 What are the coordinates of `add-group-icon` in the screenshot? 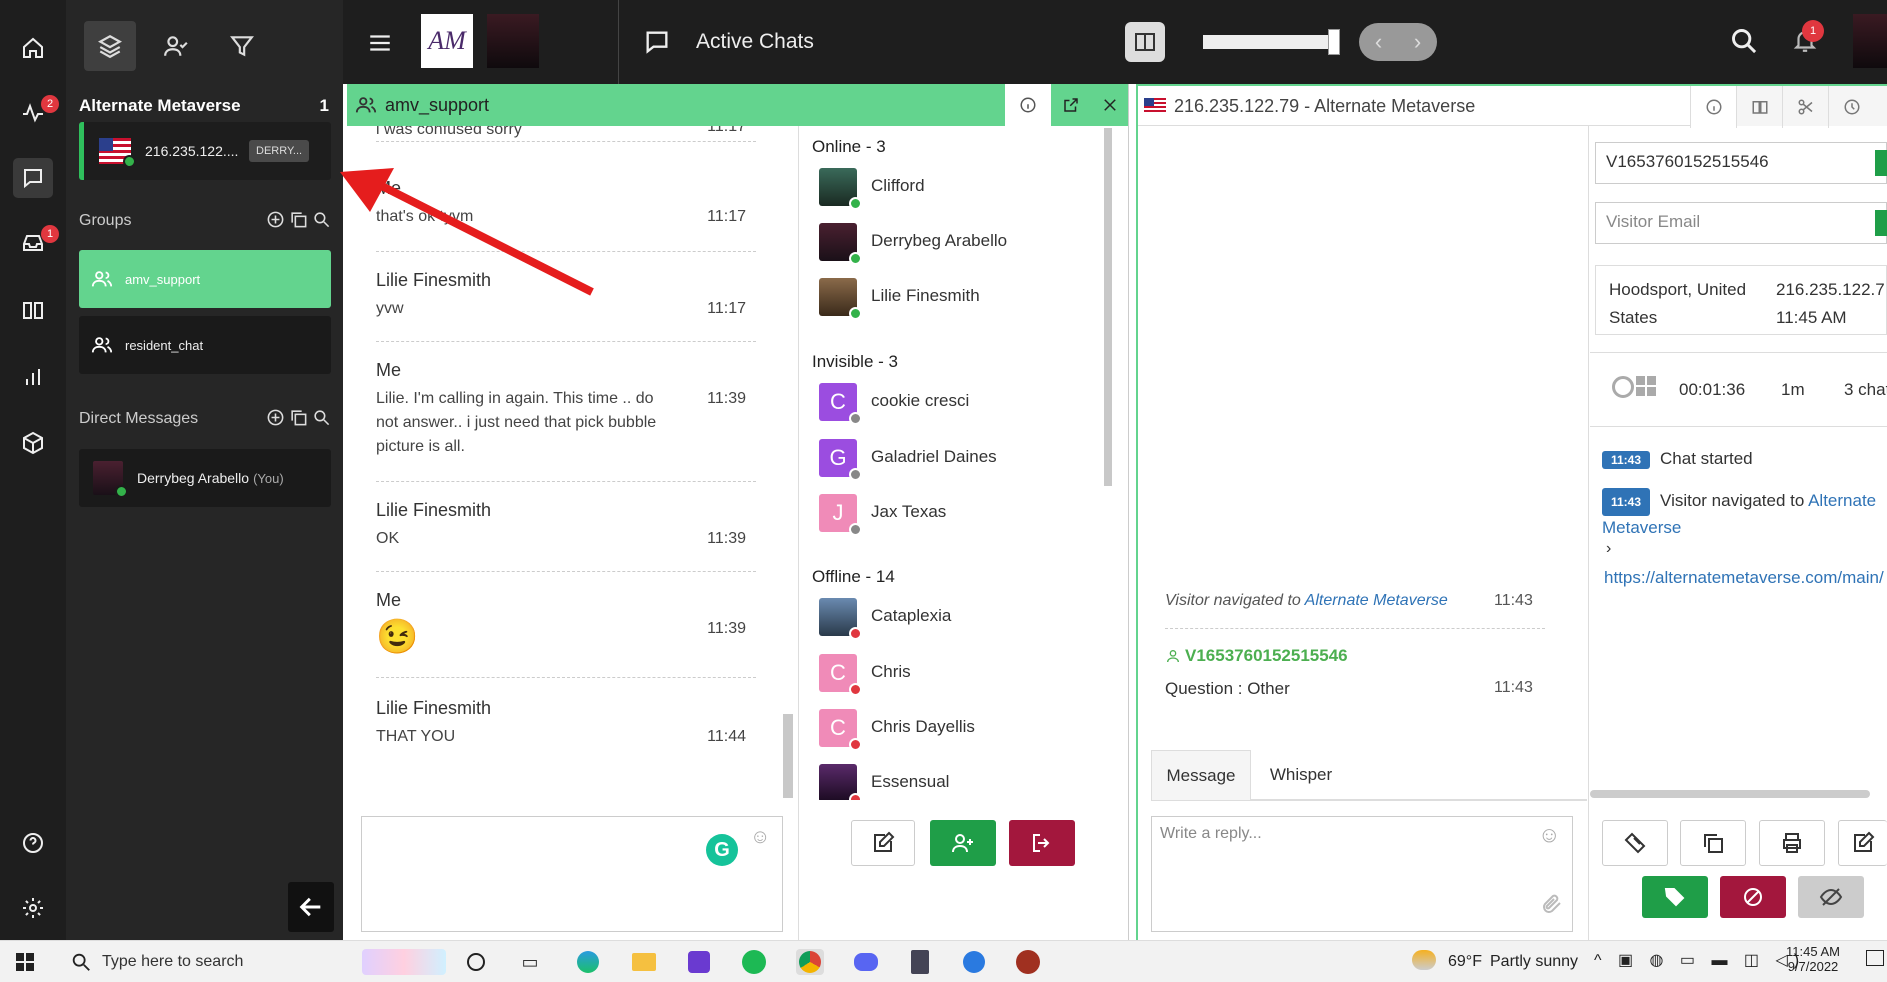 It's located at (275, 219).